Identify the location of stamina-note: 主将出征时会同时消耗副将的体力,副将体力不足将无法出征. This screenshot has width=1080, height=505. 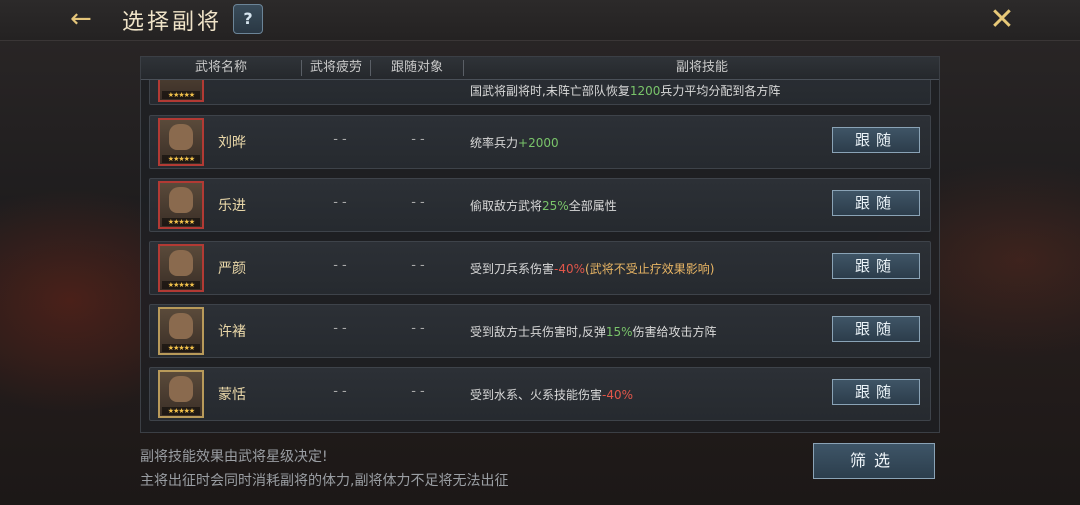
(324, 481).